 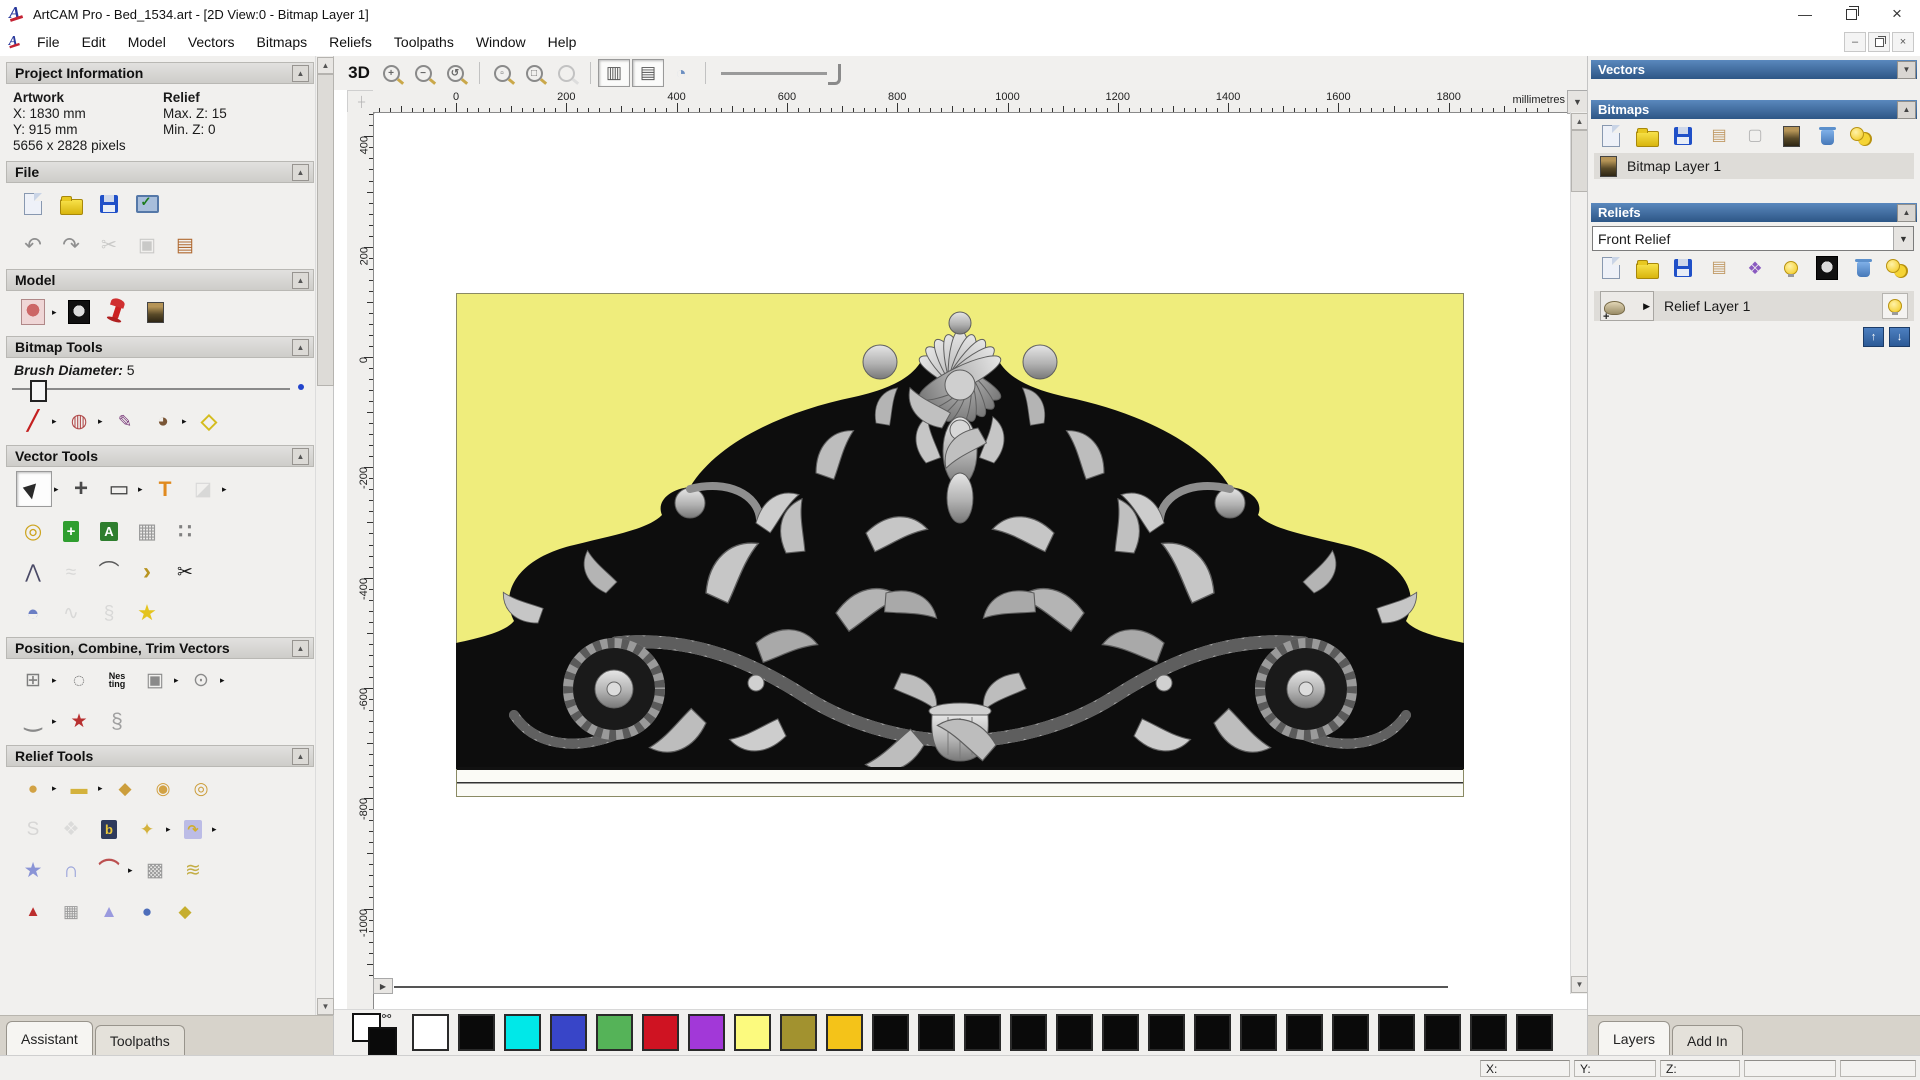 I want to click on wrap-vectors-icon: ▦, so click(x=147, y=531).